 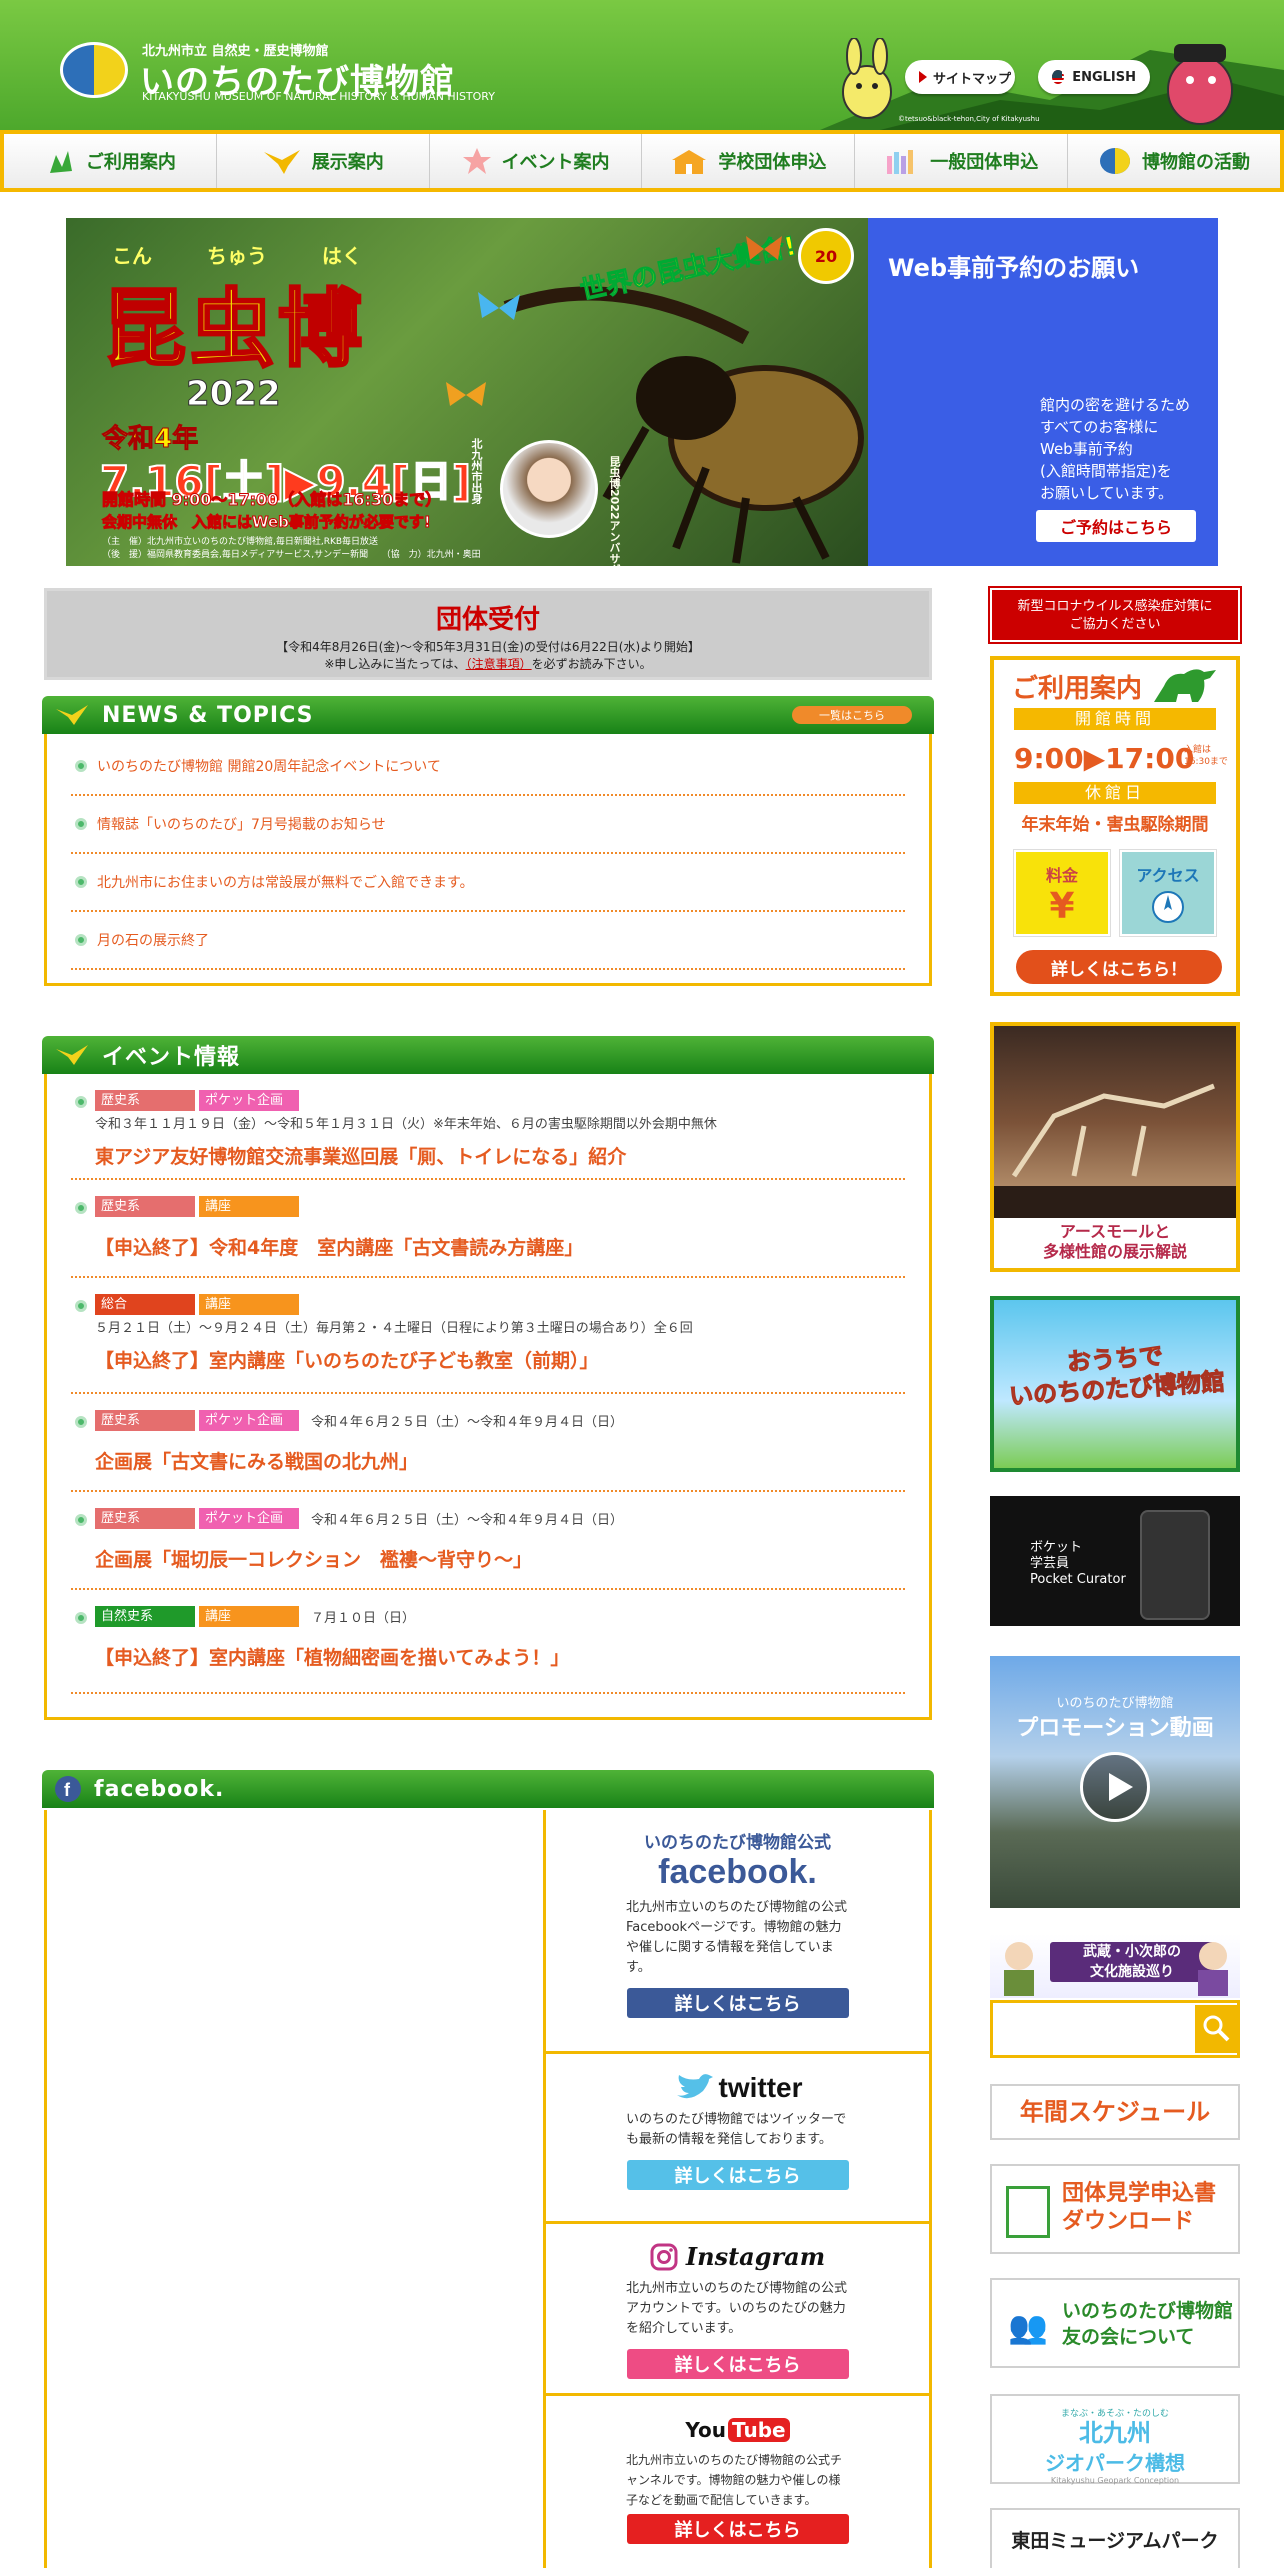 I want to click on nav-school-group: 学校団体申込, so click(x=749, y=161).